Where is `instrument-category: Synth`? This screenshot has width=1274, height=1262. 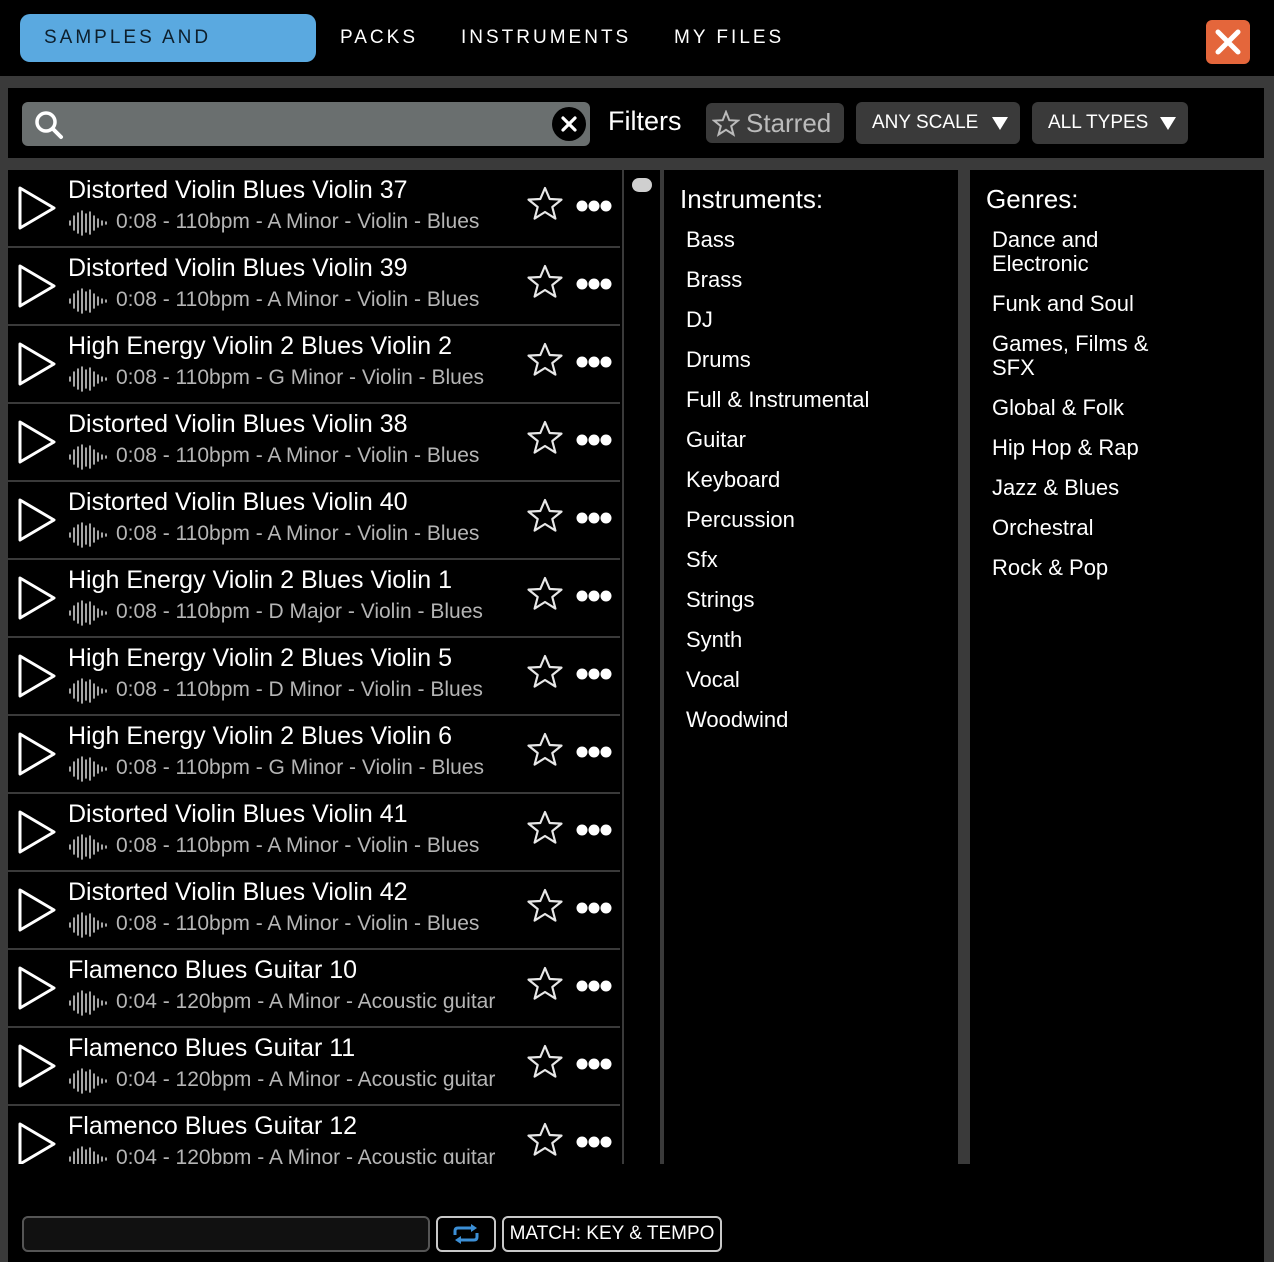 instrument-category: Synth is located at coordinates (714, 640).